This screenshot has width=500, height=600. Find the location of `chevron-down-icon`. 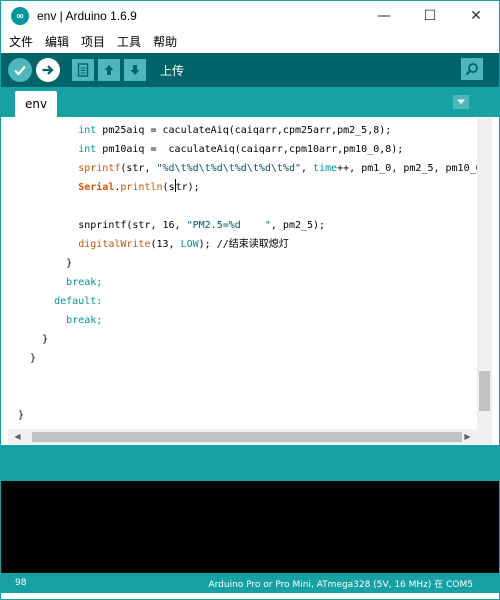

chevron-down-icon is located at coordinates (461, 101).